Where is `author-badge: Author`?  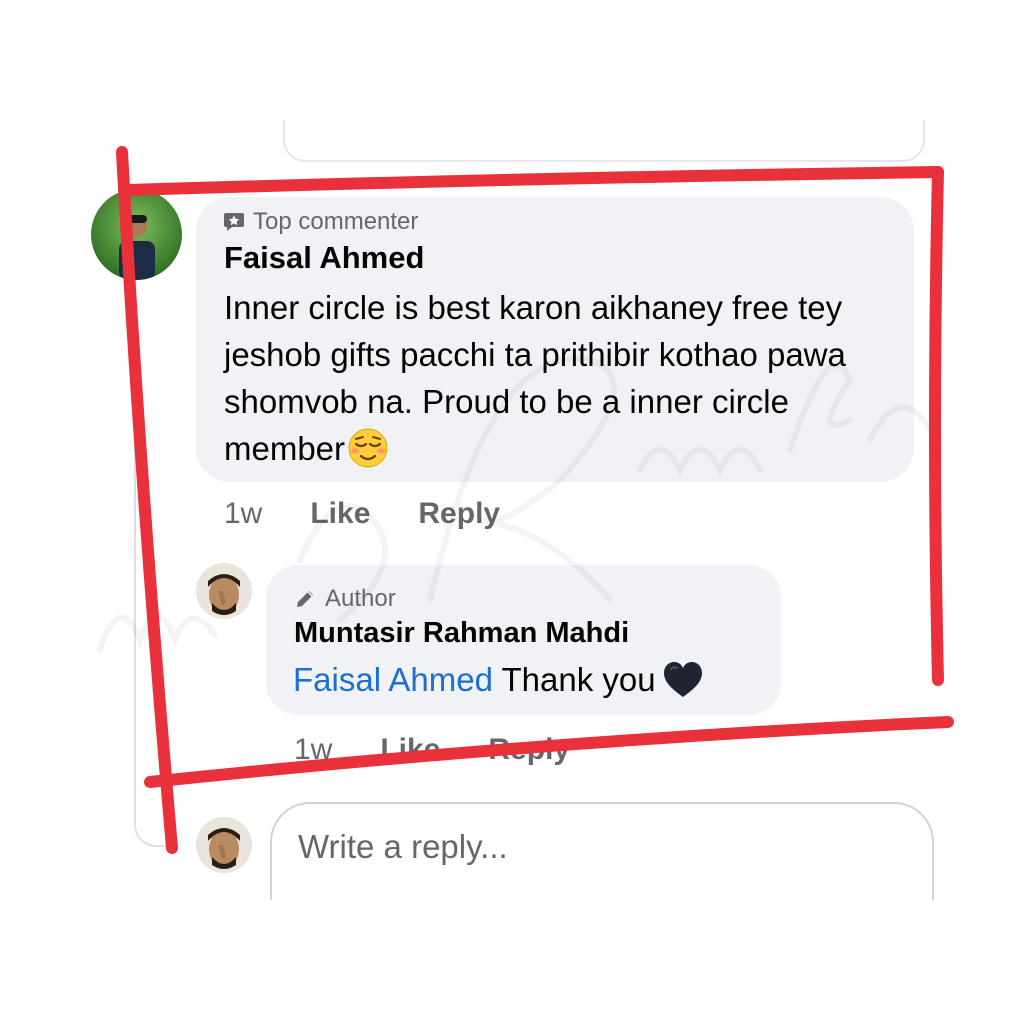
author-badge: Author is located at coordinates (344, 599).